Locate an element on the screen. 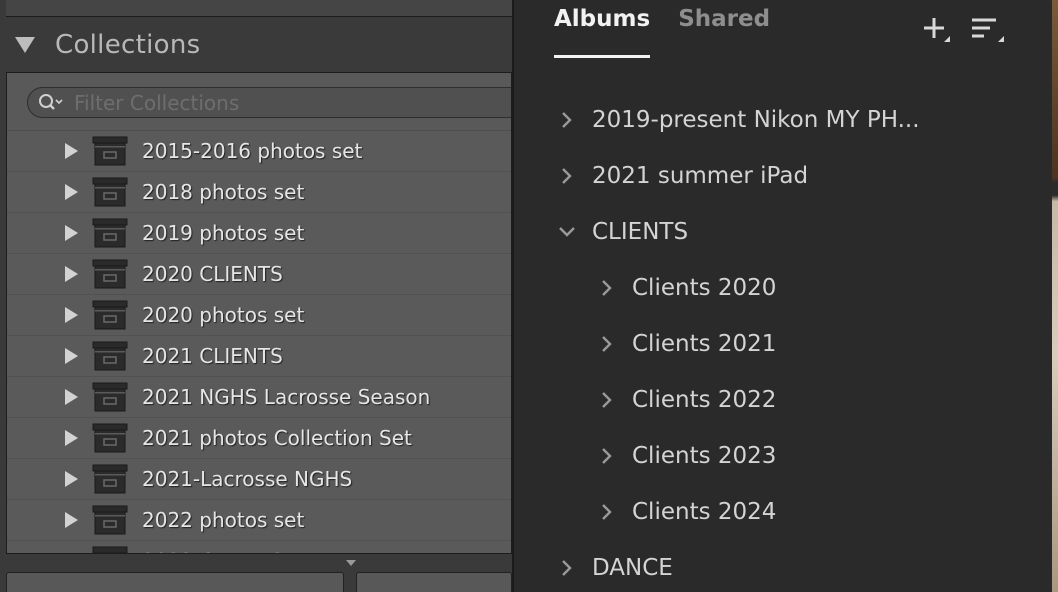 The image size is (1058, 592). collections-header: Collections is located at coordinates (256, 45).